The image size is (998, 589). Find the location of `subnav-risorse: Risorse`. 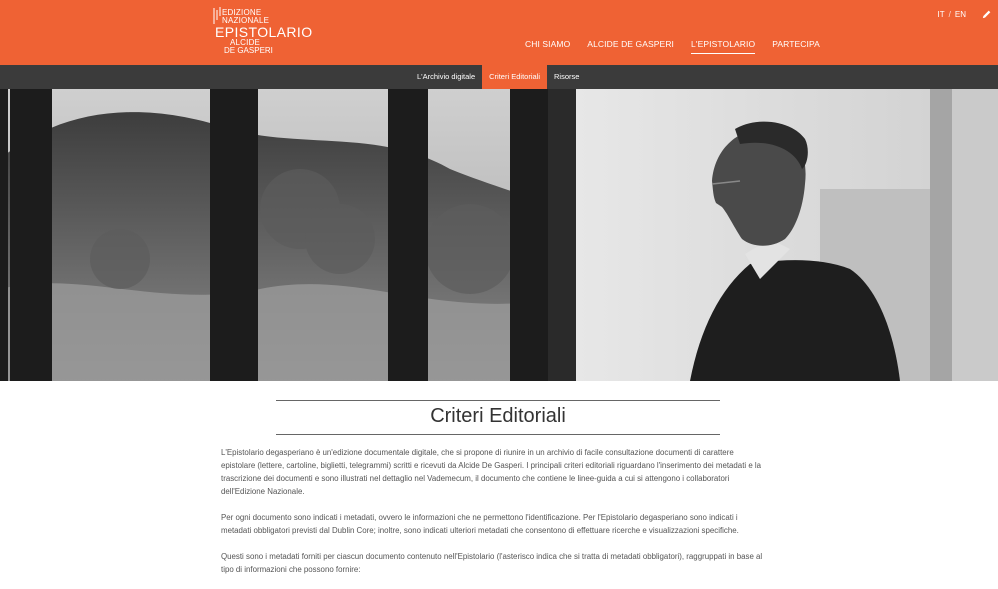

subnav-risorse: Risorse is located at coordinates (566, 77).